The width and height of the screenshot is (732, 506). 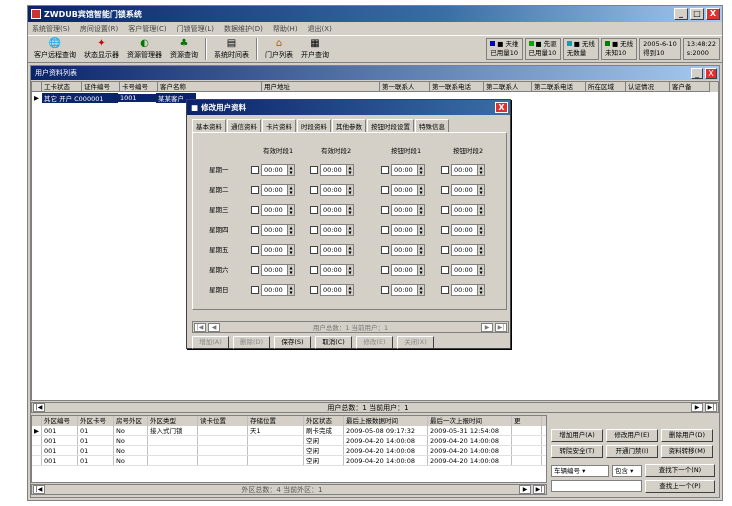 What do you see at coordinates (147, 29) in the screenshot?
I see `menu-customer: 客户管理(C)` at bounding box center [147, 29].